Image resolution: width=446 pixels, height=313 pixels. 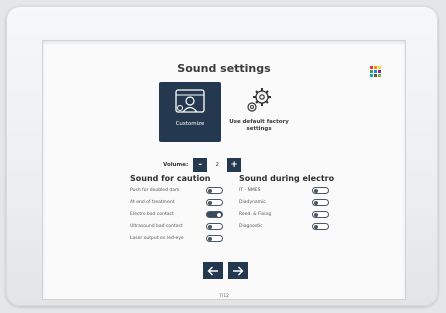 I want to click on customize-button: Customize, so click(x=190, y=112).